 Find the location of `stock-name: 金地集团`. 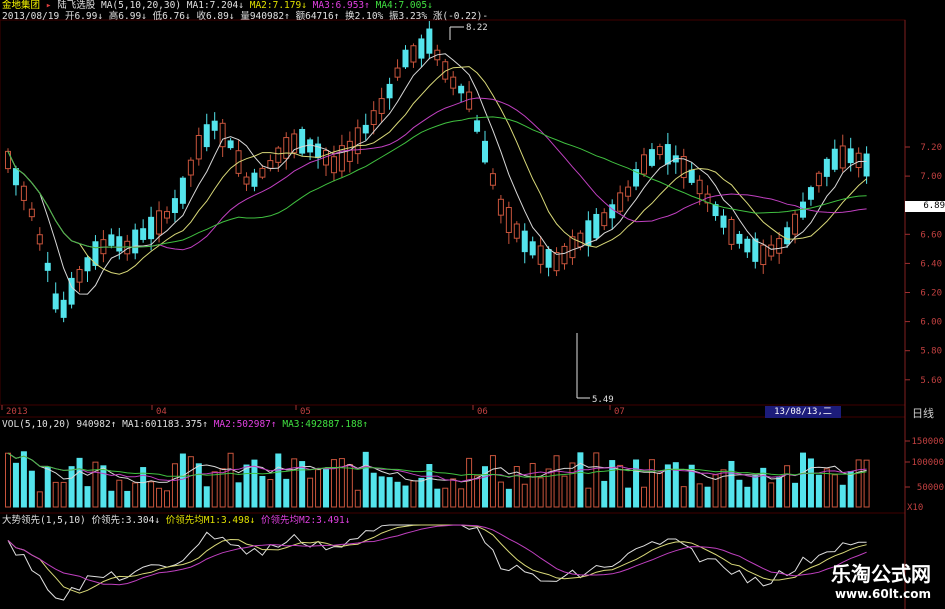

stock-name: 金地集团 is located at coordinates (21, 5).